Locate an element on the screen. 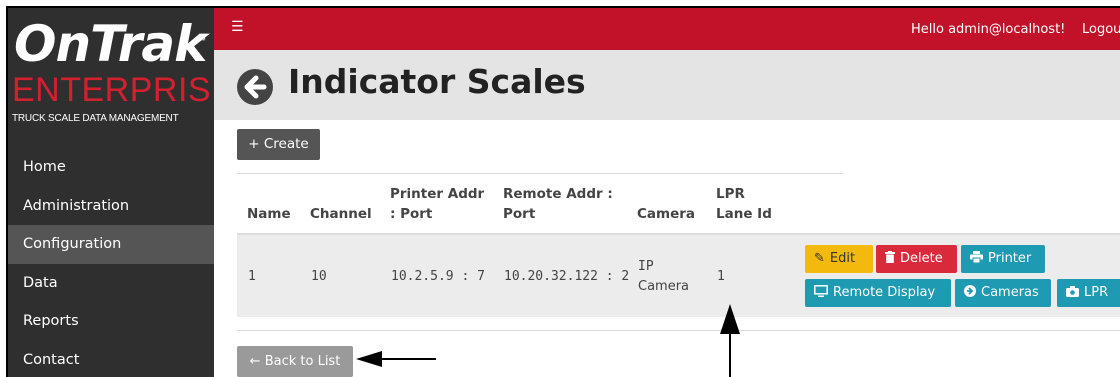 The width and height of the screenshot is (1120, 377). arrow-pointing-left is located at coordinates (396, 359).